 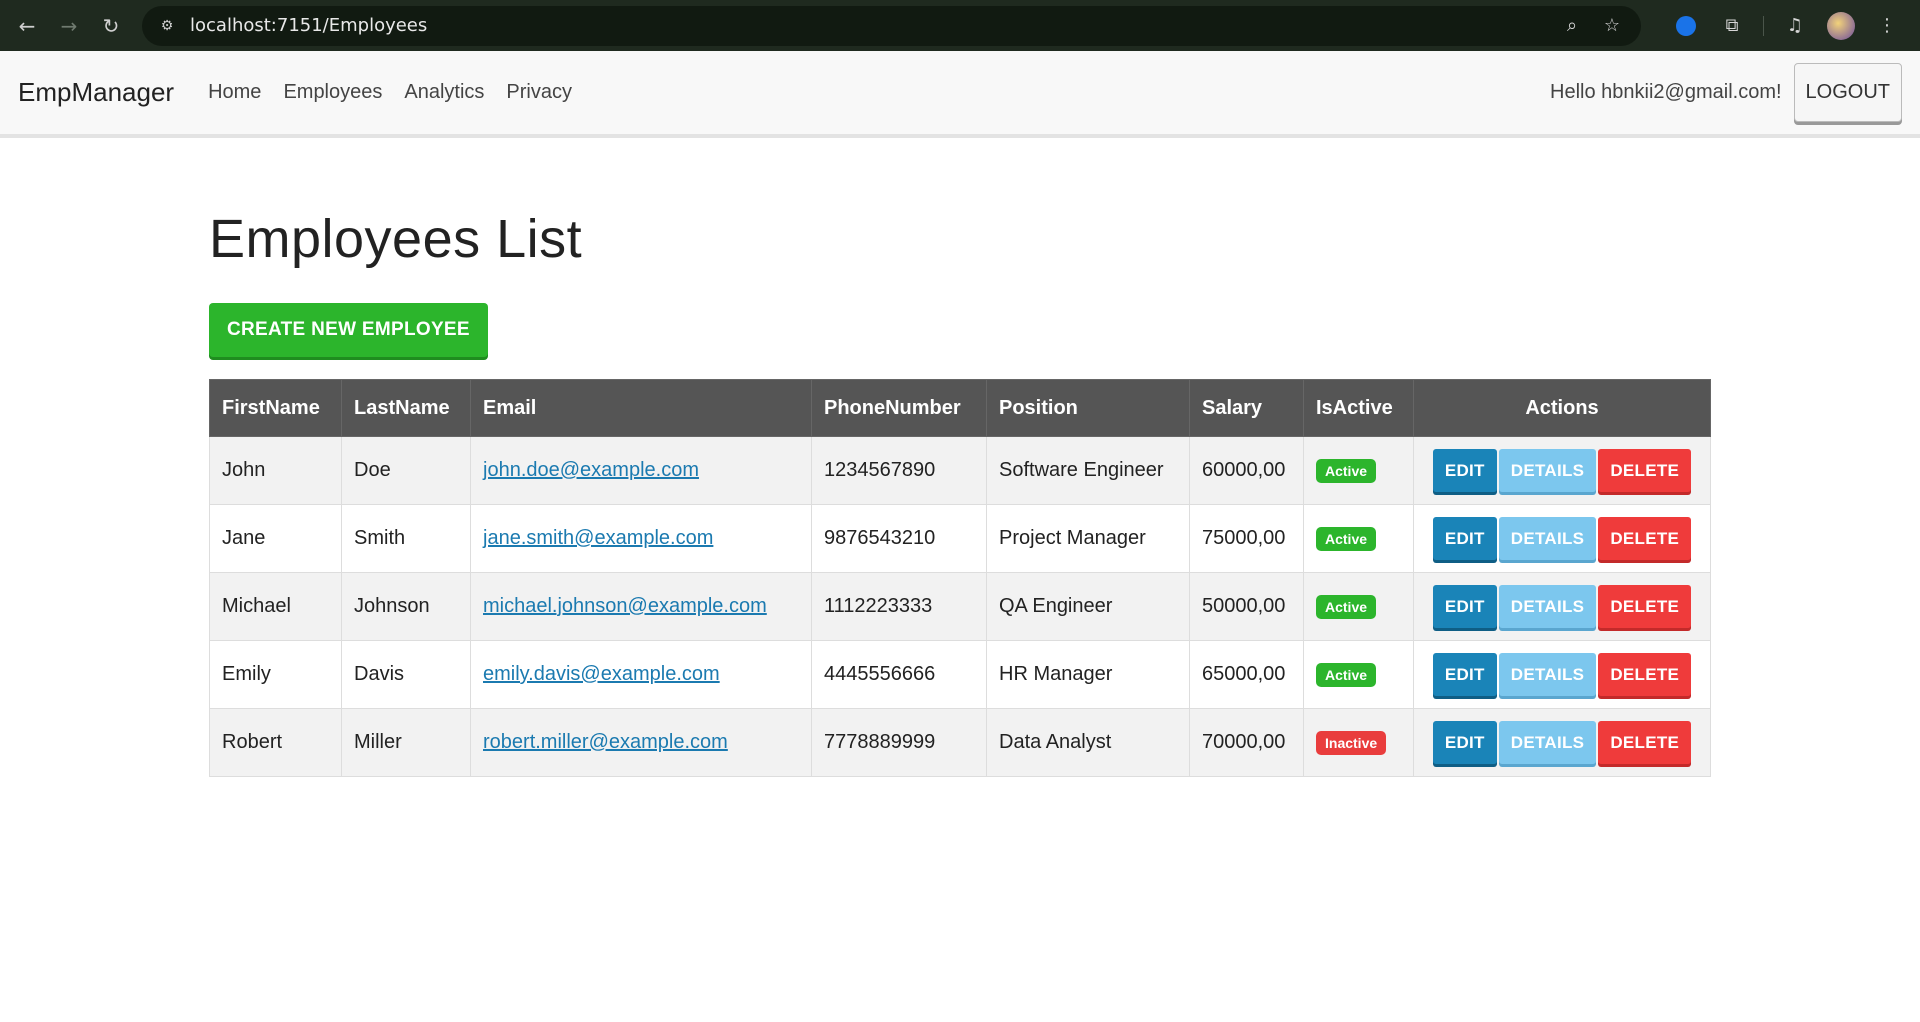 I want to click on email-link: jane.smith@example.com, so click(x=598, y=538).